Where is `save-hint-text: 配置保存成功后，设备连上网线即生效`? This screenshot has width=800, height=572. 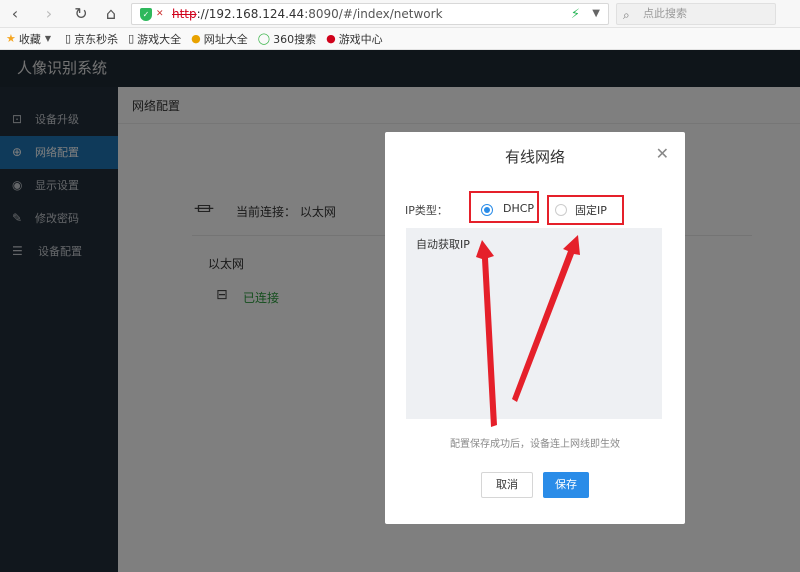
save-hint-text: 配置保存成功后，设备连上网线即生效 is located at coordinates (535, 444).